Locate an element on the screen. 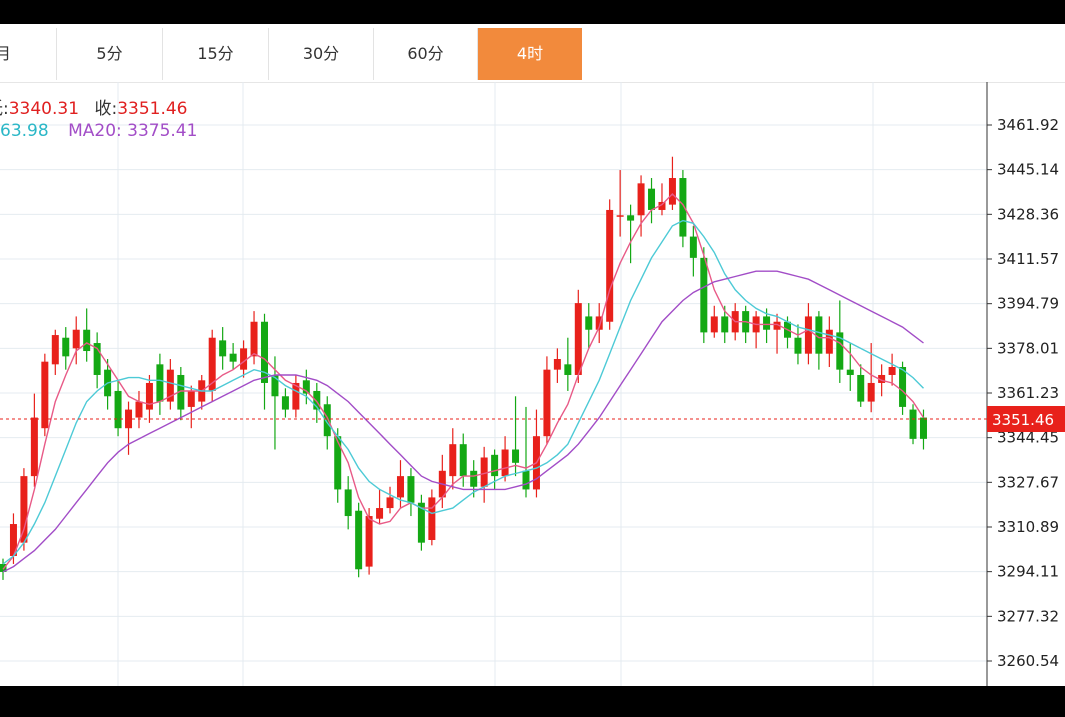  ma10-value: 63.98 is located at coordinates (24, 131).